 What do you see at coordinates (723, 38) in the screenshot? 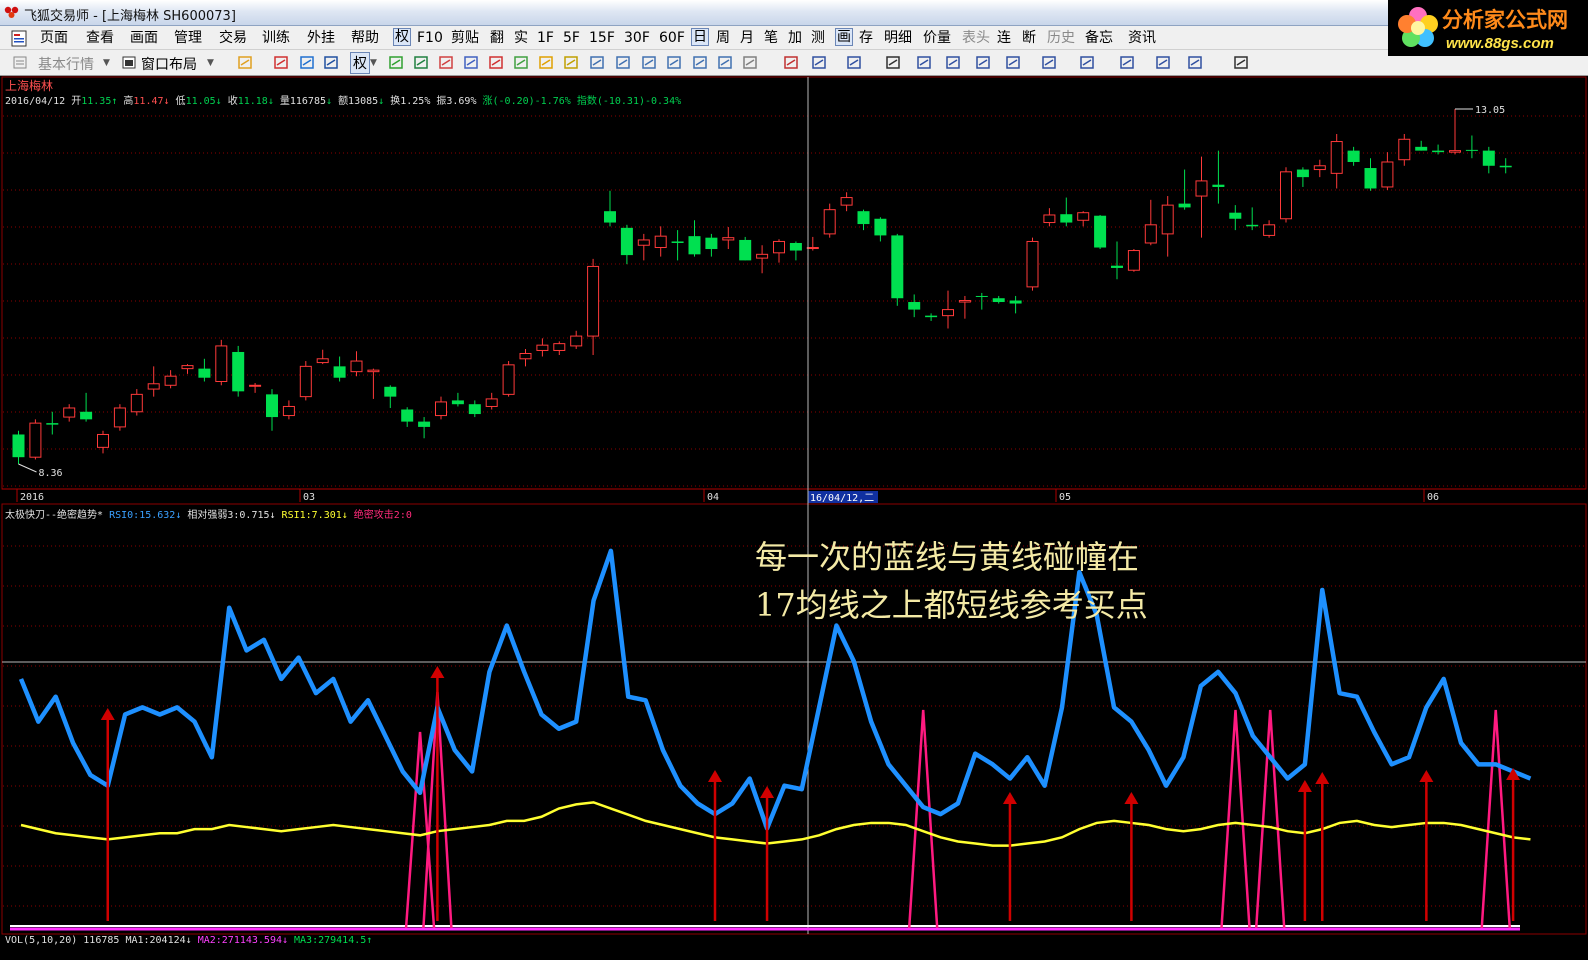
I see `menu-item: 周` at bounding box center [723, 38].